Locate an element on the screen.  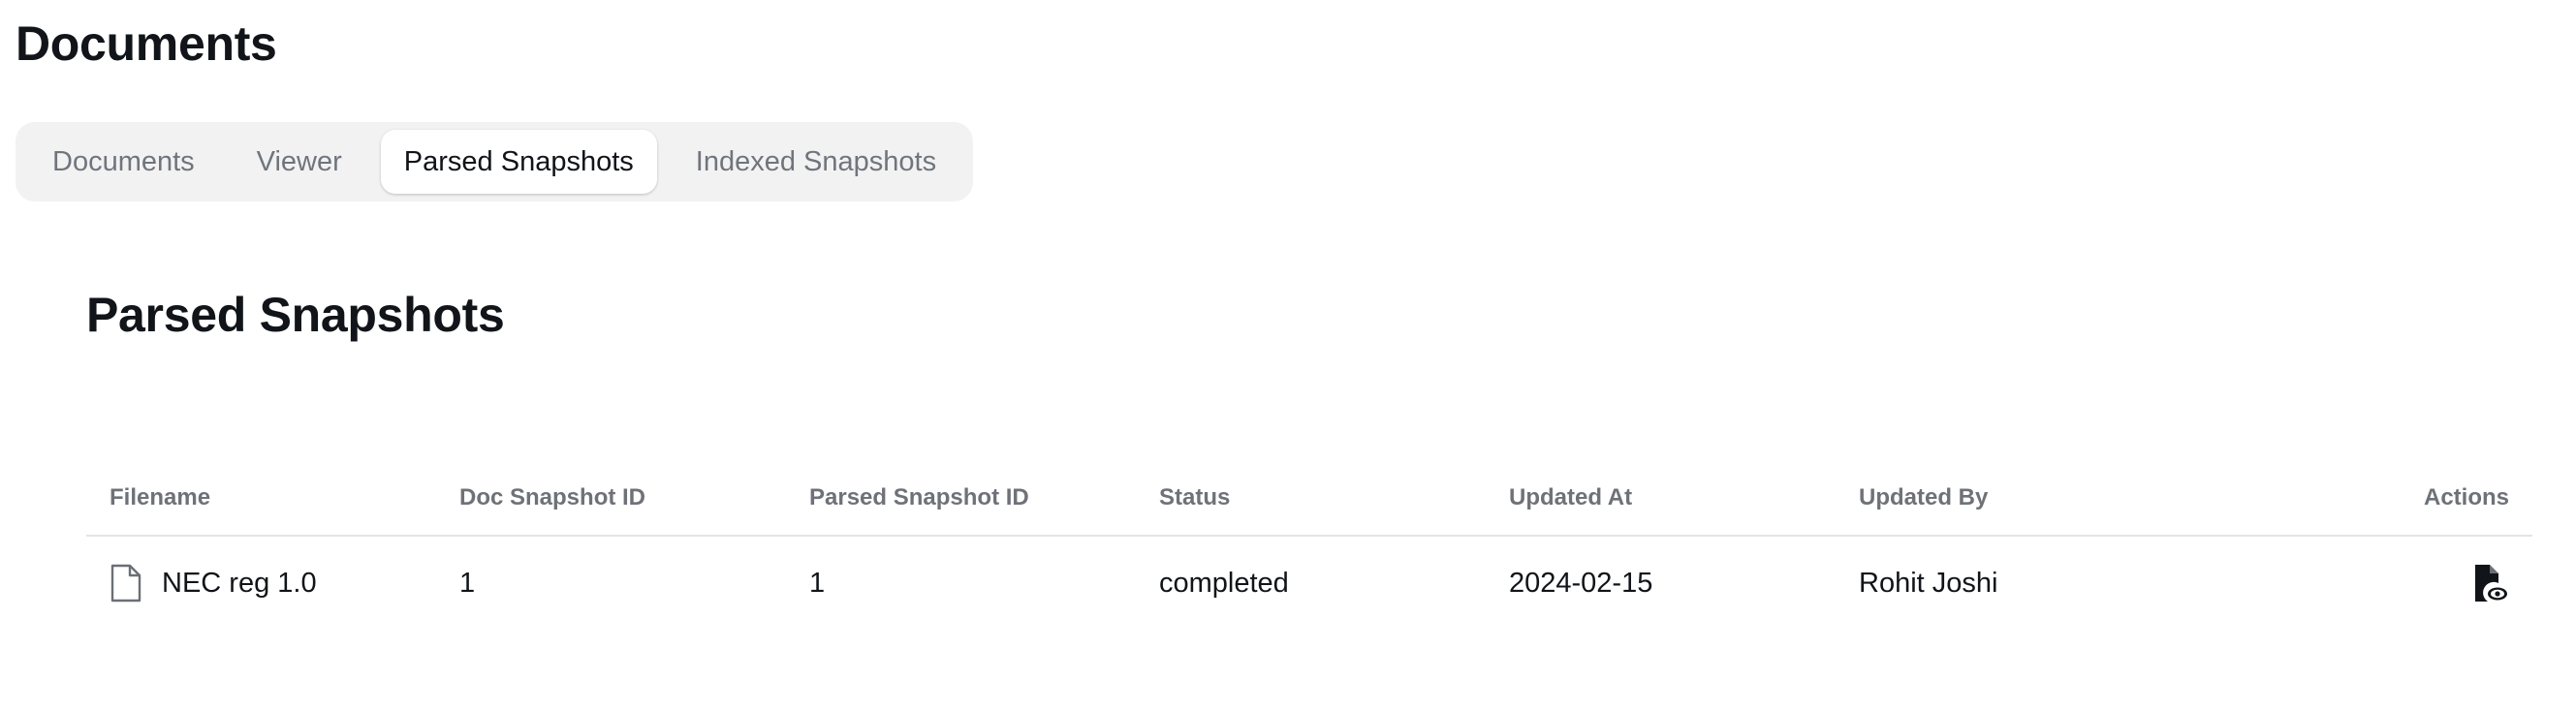
column-header-status: Status is located at coordinates (1195, 497).